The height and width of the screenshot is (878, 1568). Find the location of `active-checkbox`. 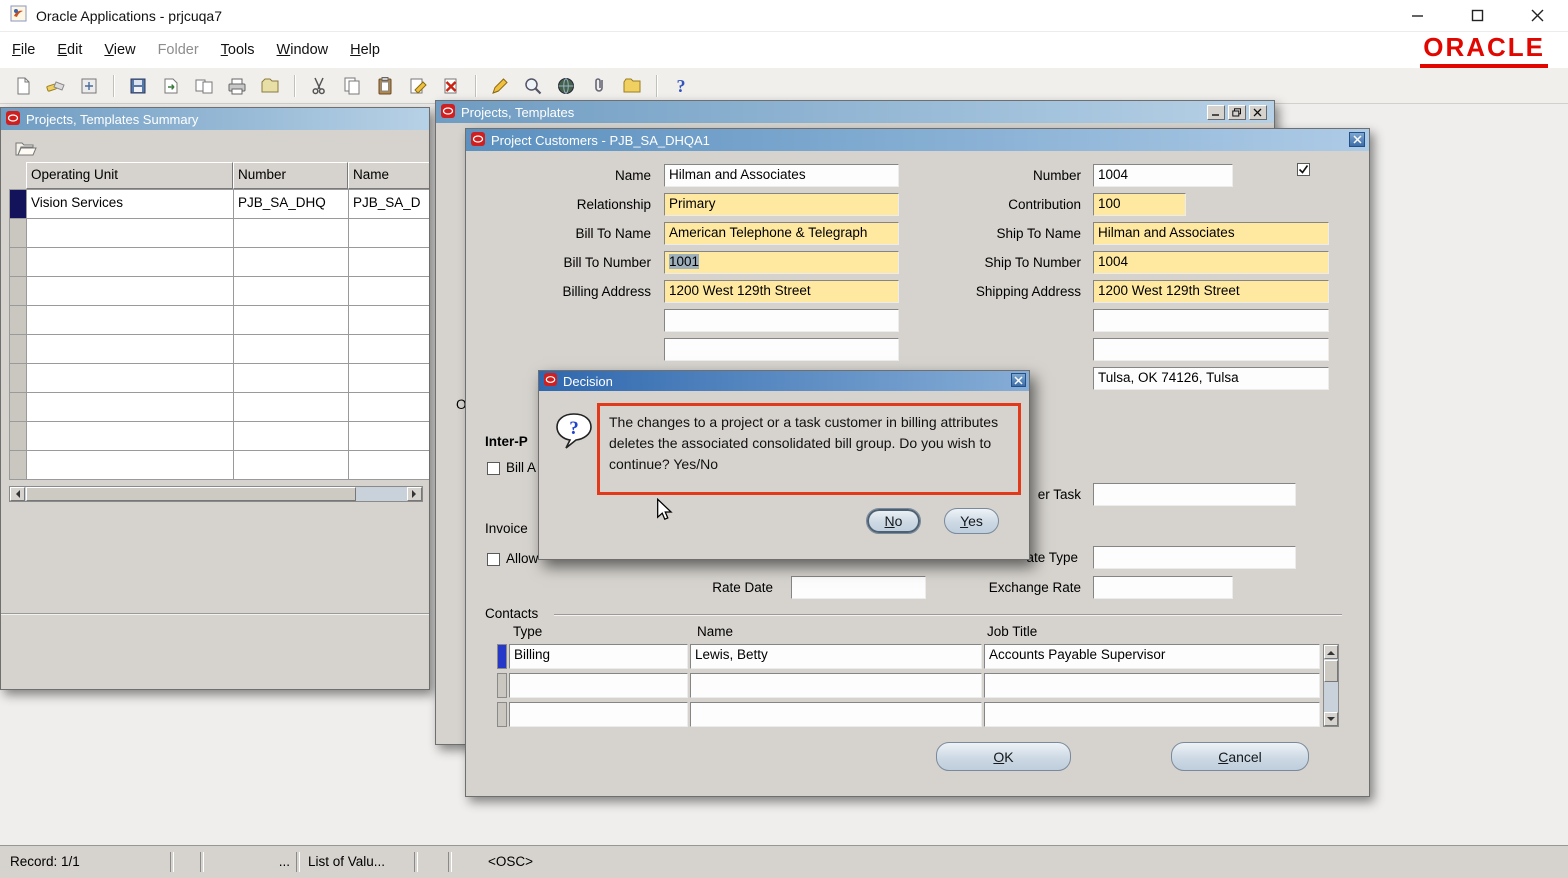

active-checkbox is located at coordinates (1303, 169).